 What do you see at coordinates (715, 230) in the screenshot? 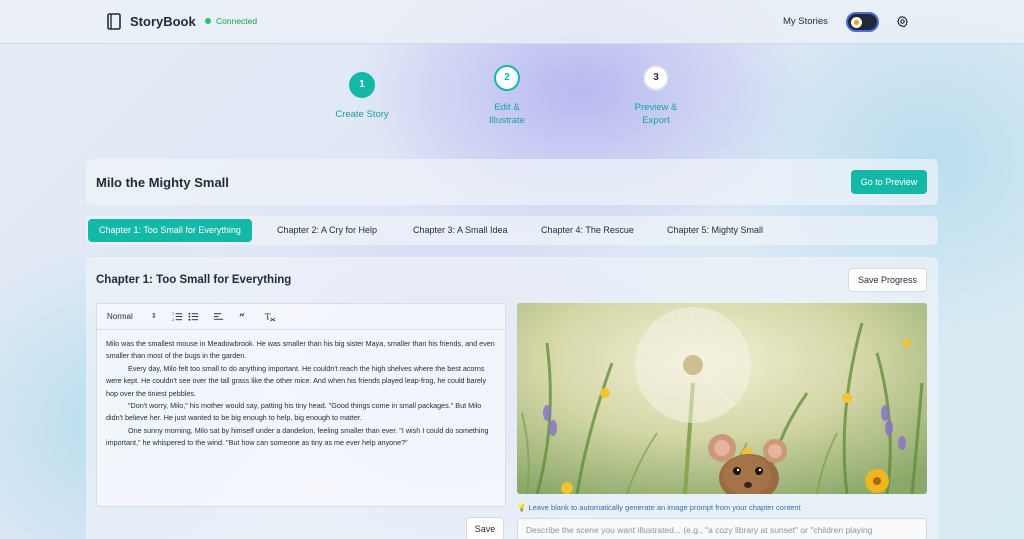
I see `tab-chapter-5: Chapter 5: Mighty Small` at bounding box center [715, 230].